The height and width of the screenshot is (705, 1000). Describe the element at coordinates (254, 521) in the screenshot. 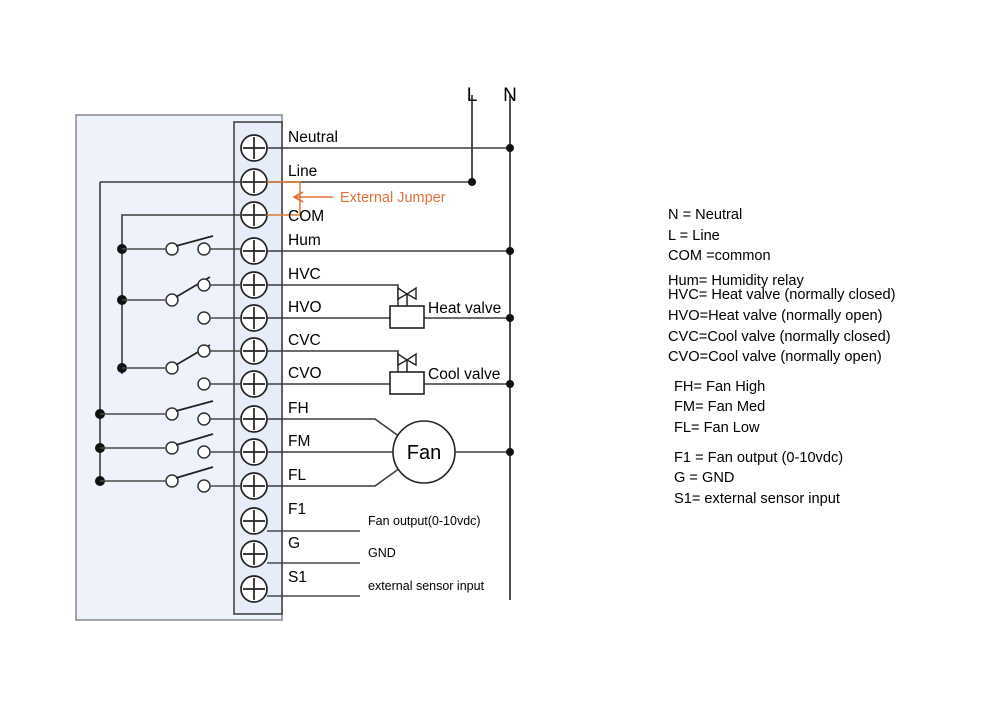

I see `screw-terminal-f1` at that location.